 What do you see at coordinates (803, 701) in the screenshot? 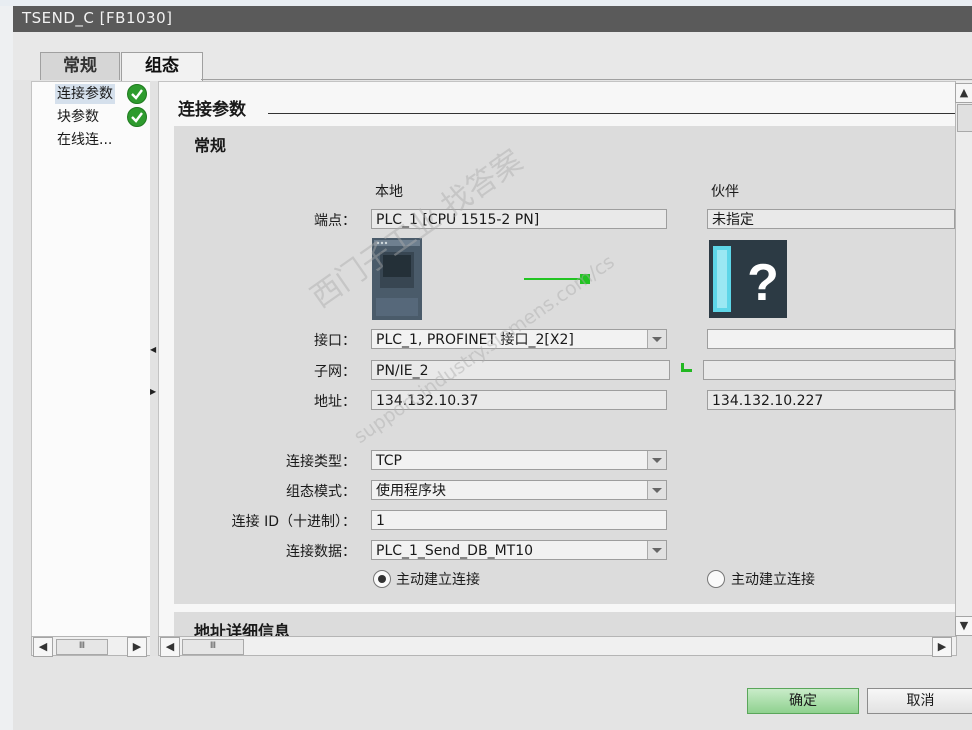
I see `ok-button: 确定` at bounding box center [803, 701].